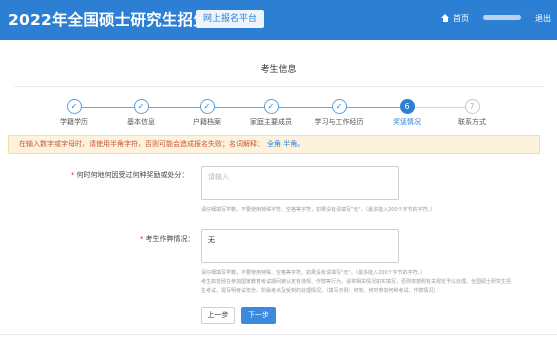 This screenshot has width=557, height=340. Describe the element at coordinates (502, 17) in the screenshot. I see `username-redacted` at that location.